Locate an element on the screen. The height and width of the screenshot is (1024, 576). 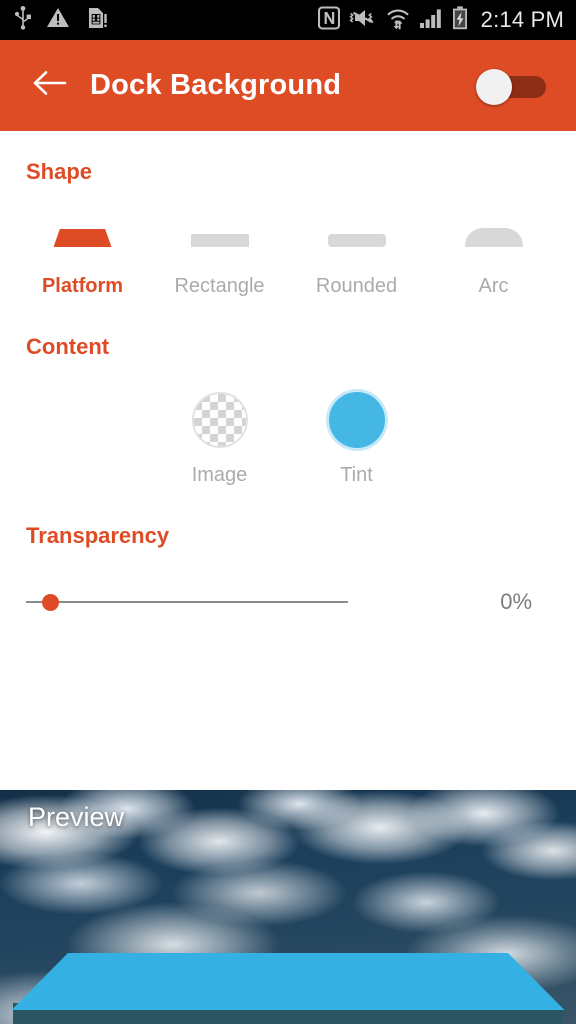
app-bar: Dock Background is located at coordinates (288, 85).